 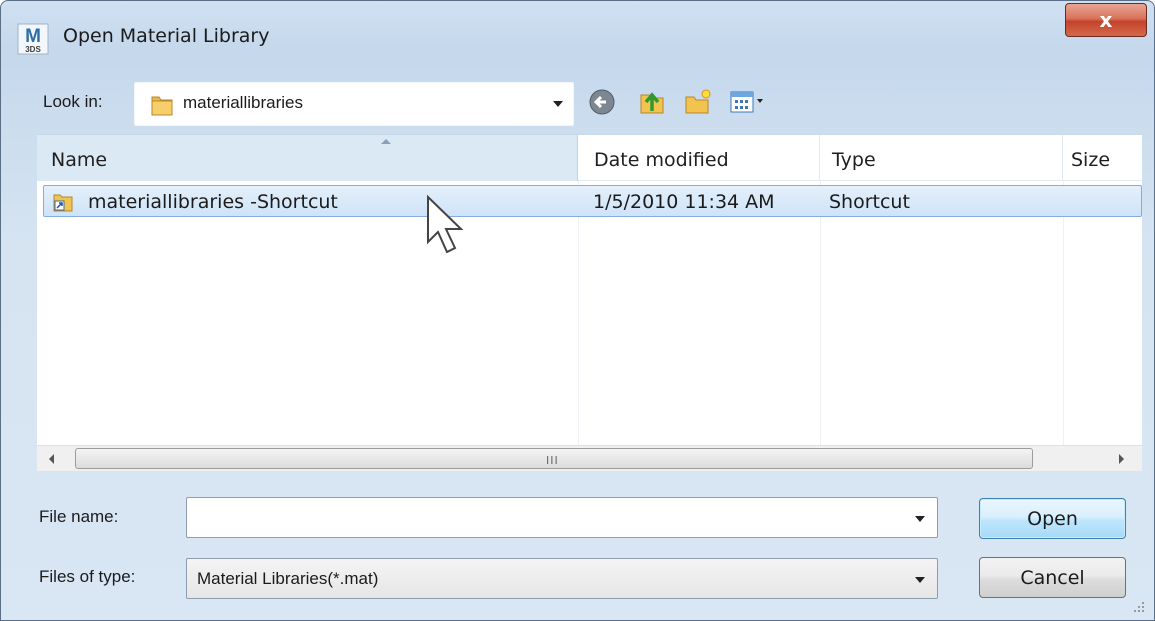 What do you see at coordinates (386, 141) in the screenshot?
I see `sort-ascending-icon` at bounding box center [386, 141].